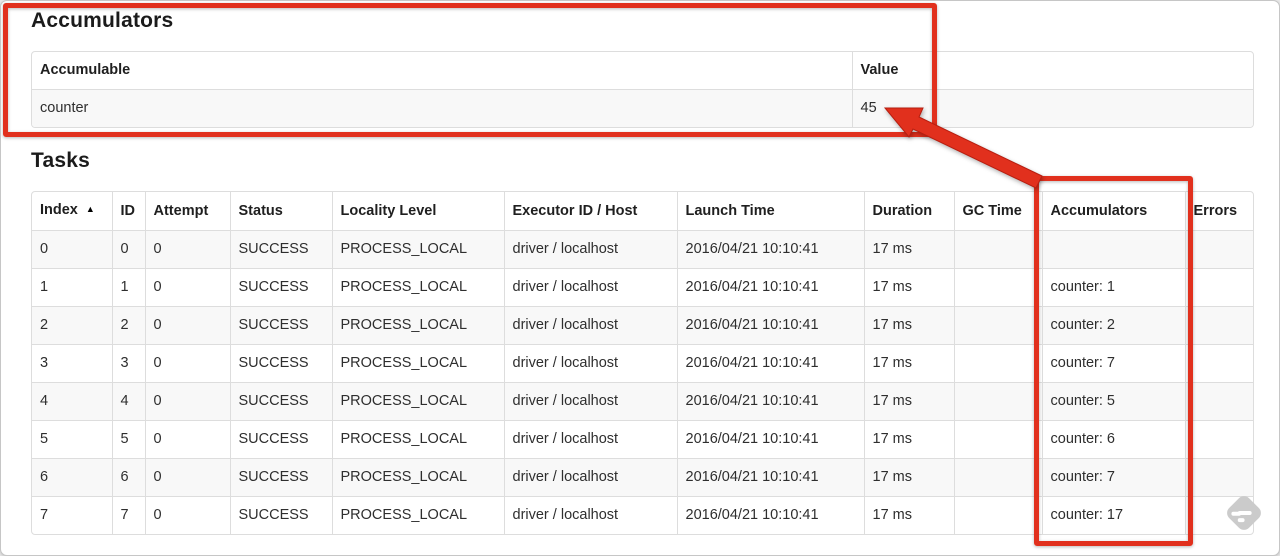 This screenshot has width=1280, height=556. I want to click on column-header-label: Launch Time, so click(730, 210).